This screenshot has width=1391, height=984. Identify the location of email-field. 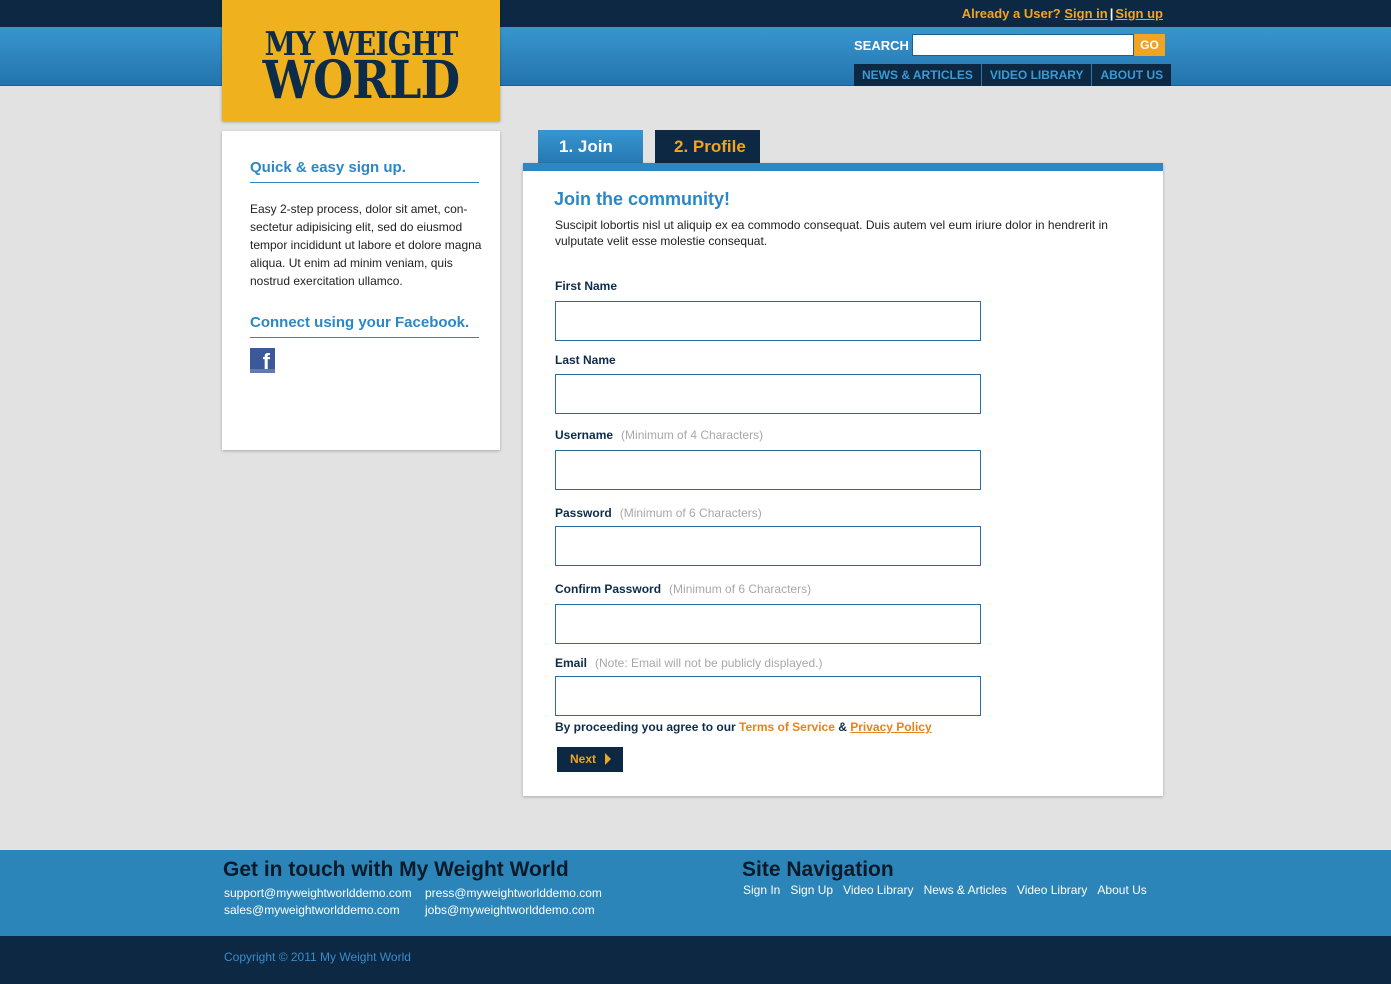
(768, 696).